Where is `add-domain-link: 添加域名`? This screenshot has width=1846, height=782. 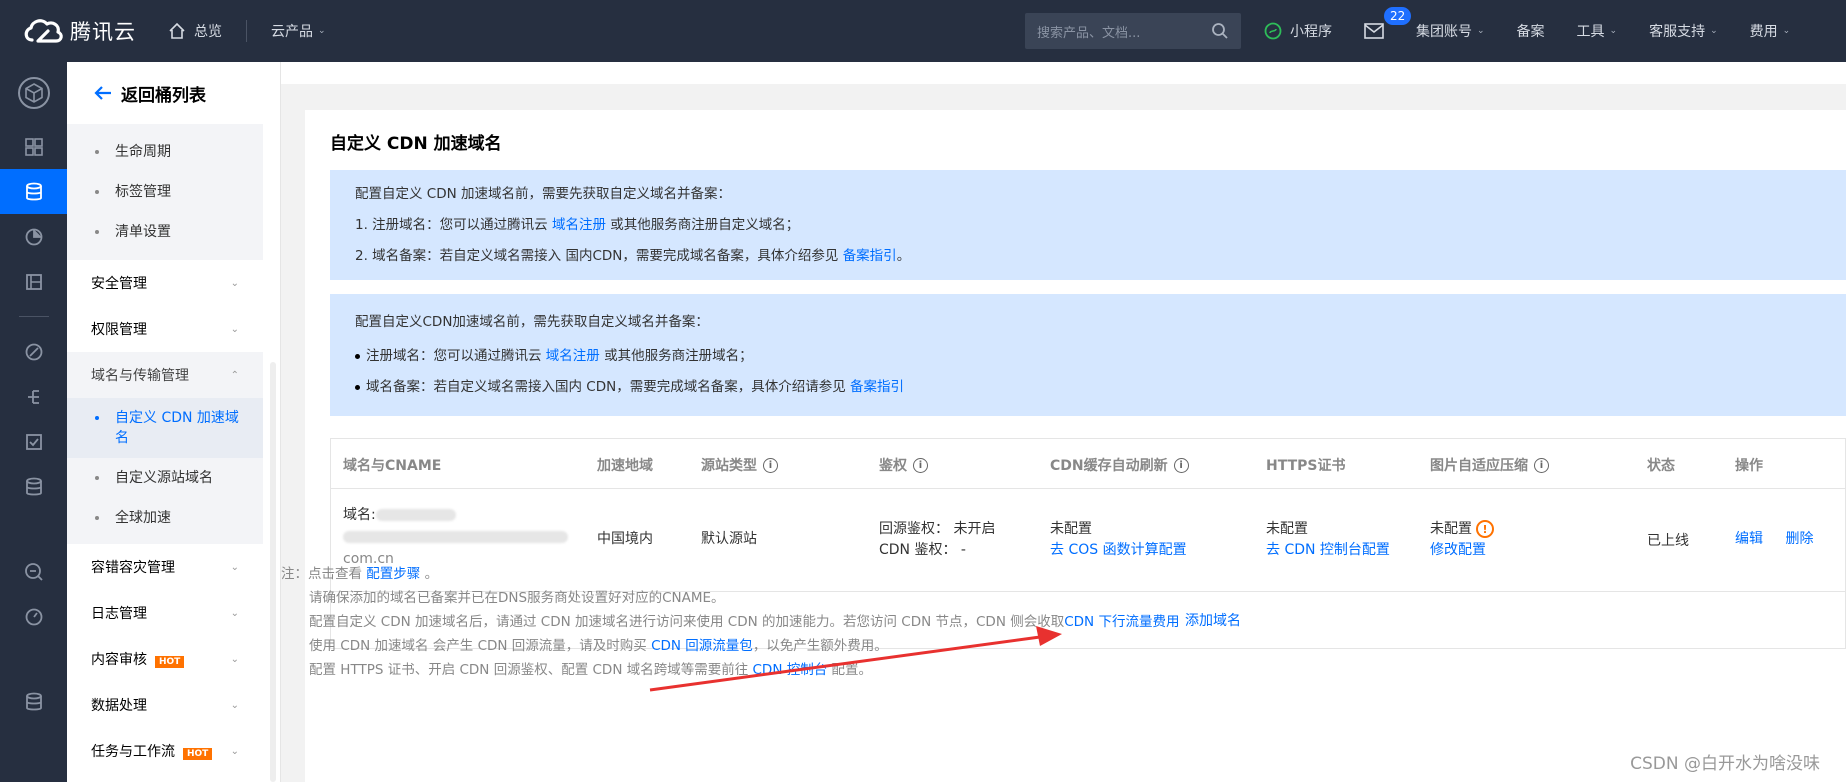
add-domain-link: 添加域名 is located at coordinates (1213, 620).